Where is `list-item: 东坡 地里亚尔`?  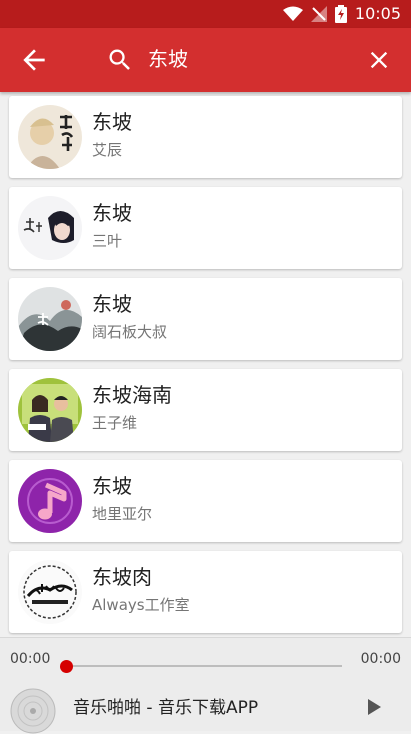 list-item: 东坡 地里亚尔 is located at coordinates (205, 501).